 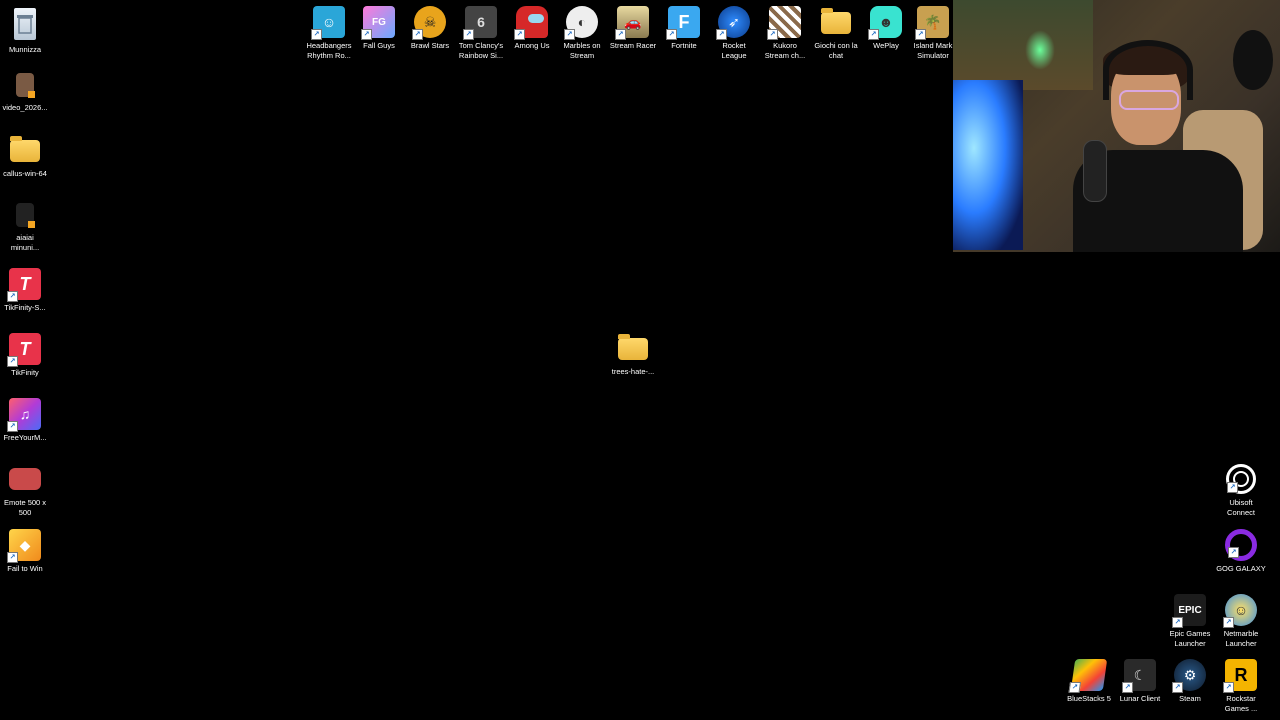 I want to click on desktop-icon-epic: EPIC ↗ Epic Games Launcher, so click(x=1190, y=621).